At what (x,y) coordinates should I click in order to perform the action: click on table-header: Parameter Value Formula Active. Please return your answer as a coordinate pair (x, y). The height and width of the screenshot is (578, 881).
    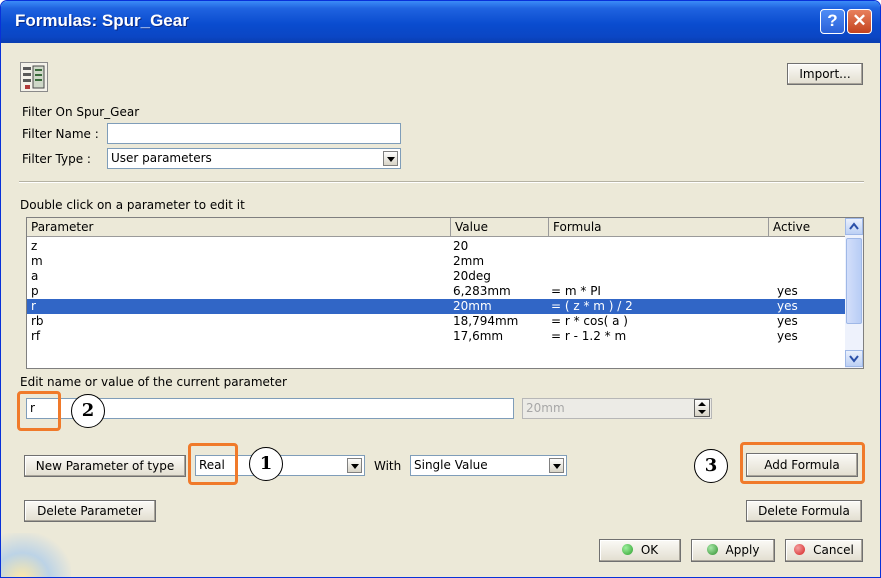
    Looking at the image, I should click on (436, 227).